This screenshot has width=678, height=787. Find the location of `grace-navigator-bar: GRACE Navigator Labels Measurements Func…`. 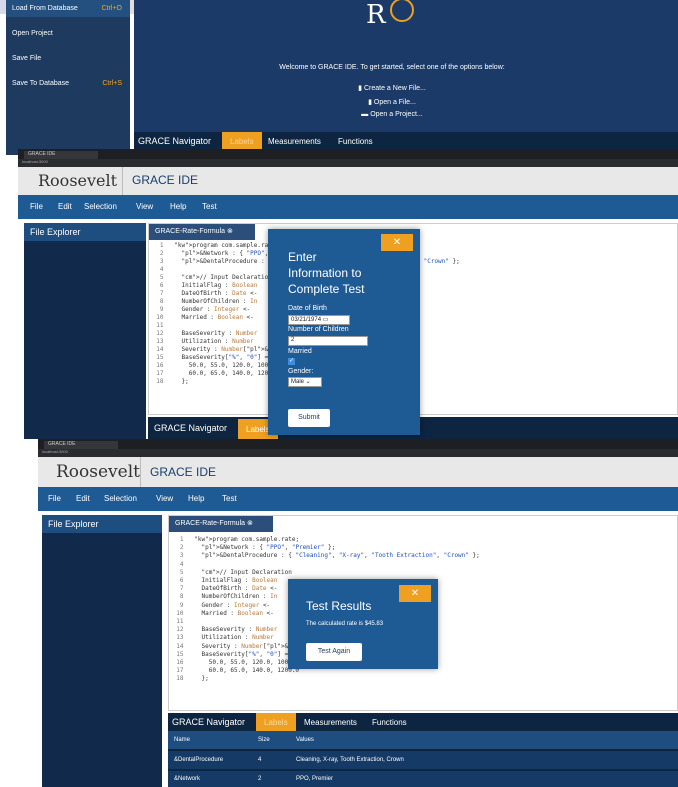

grace-navigator-bar: GRACE Navigator Labels Measurements Func… is located at coordinates (406, 141).